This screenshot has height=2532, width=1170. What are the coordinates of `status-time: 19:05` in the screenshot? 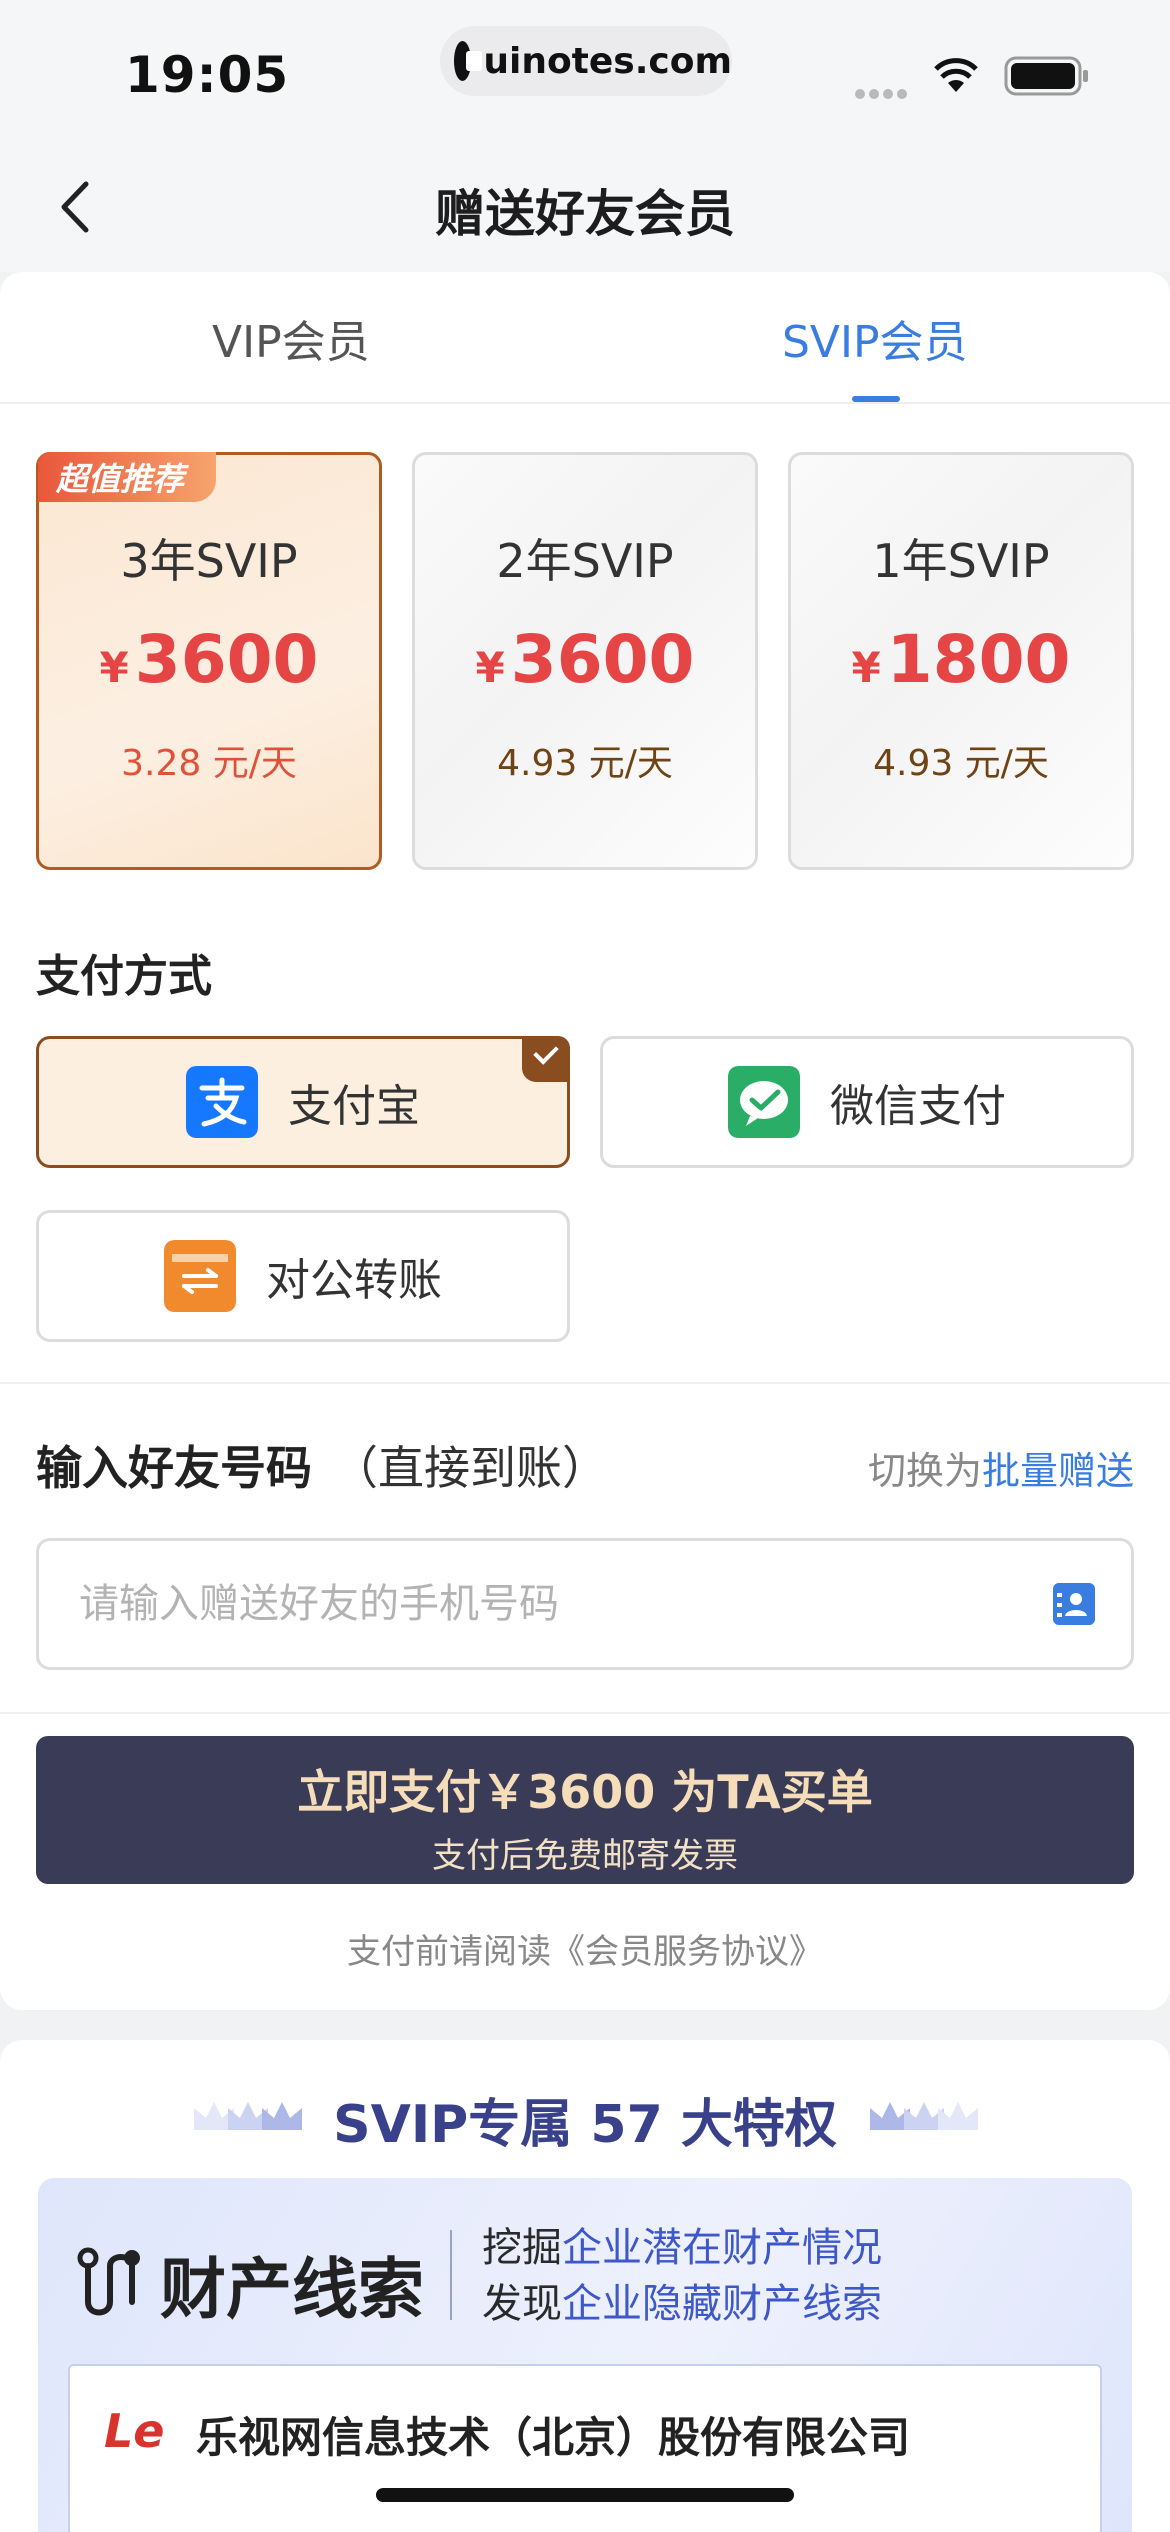 It's located at (207, 75).